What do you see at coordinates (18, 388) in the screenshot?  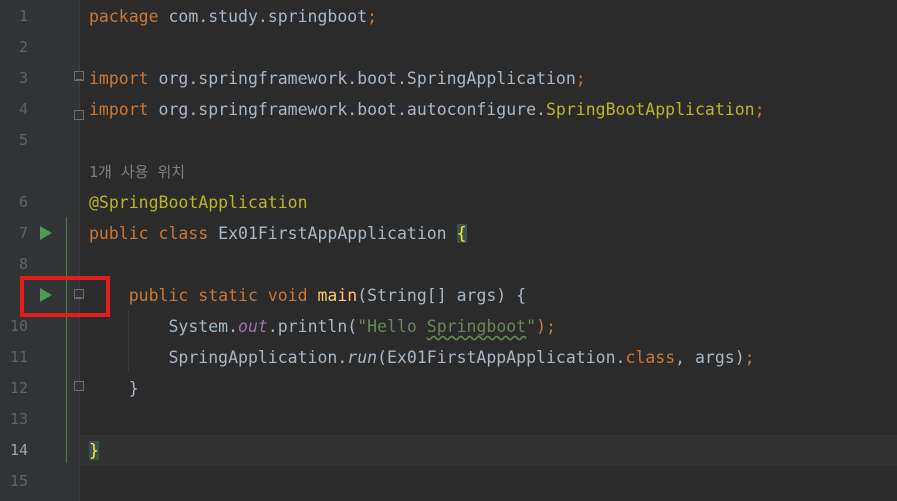 I see `line-number: 12` at bounding box center [18, 388].